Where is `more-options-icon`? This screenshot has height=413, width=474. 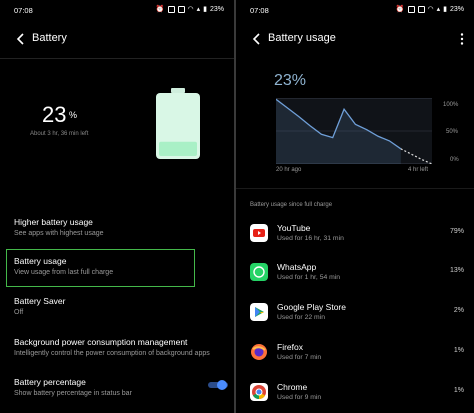
more-options-icon is located at coordinates (462, 39).